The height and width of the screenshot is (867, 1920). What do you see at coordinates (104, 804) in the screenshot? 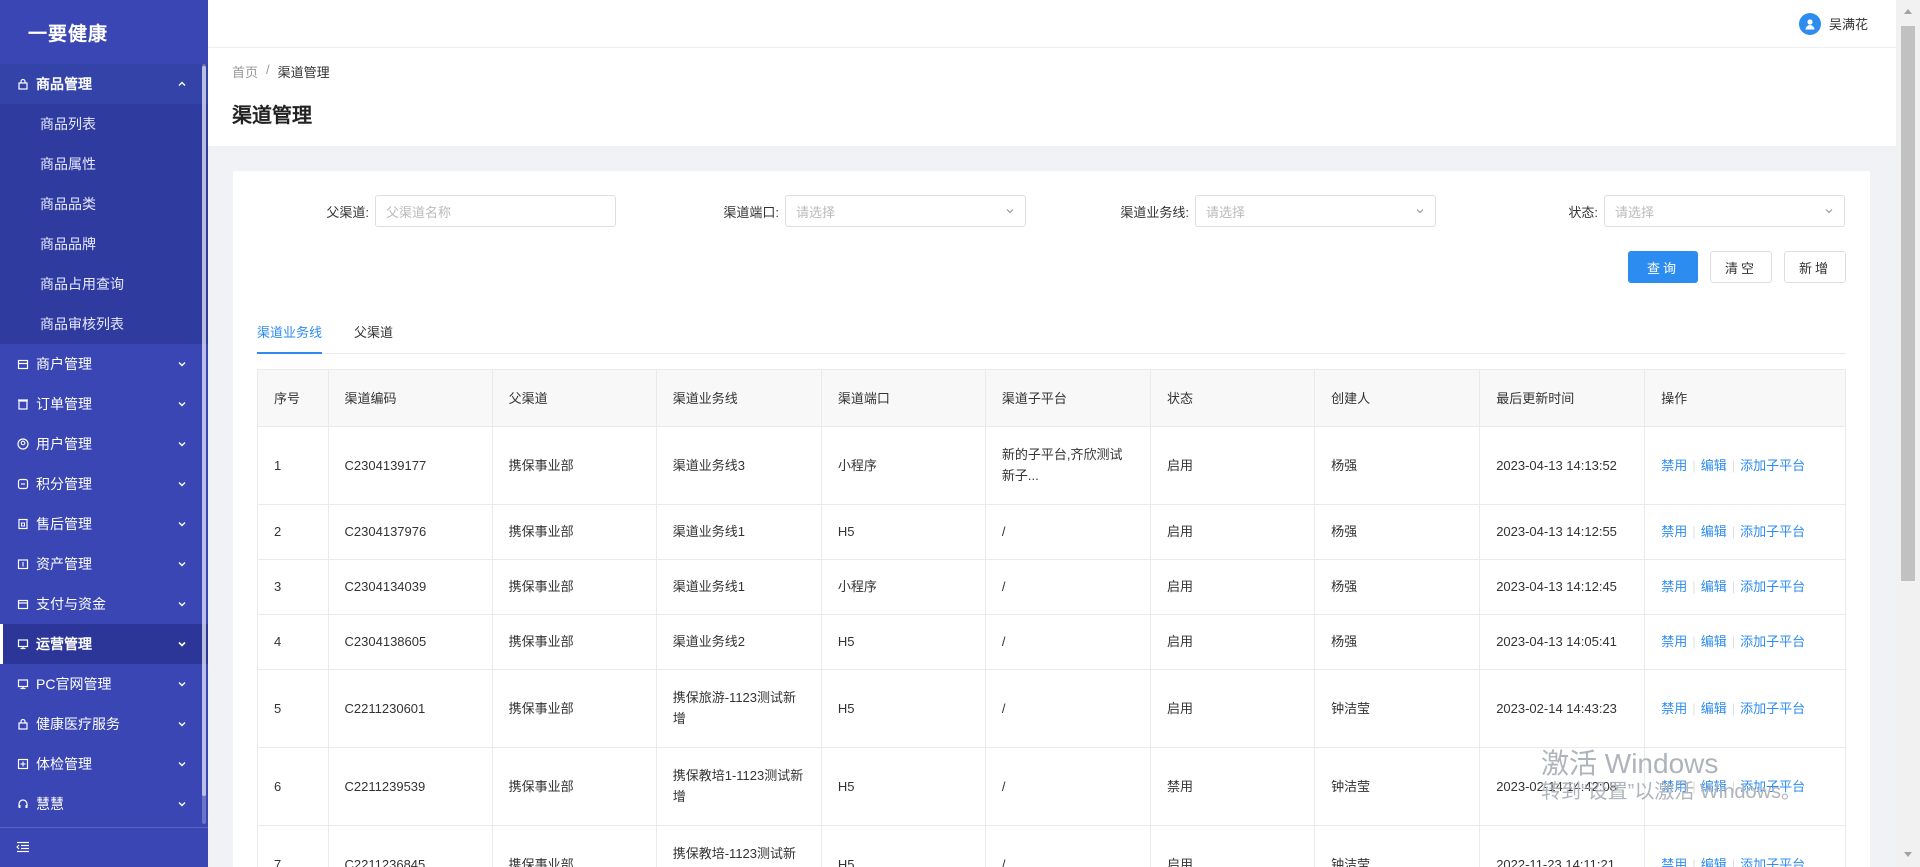
I see `sidebar-item-huihui: 慧慧` at bounding box center [104, 804].